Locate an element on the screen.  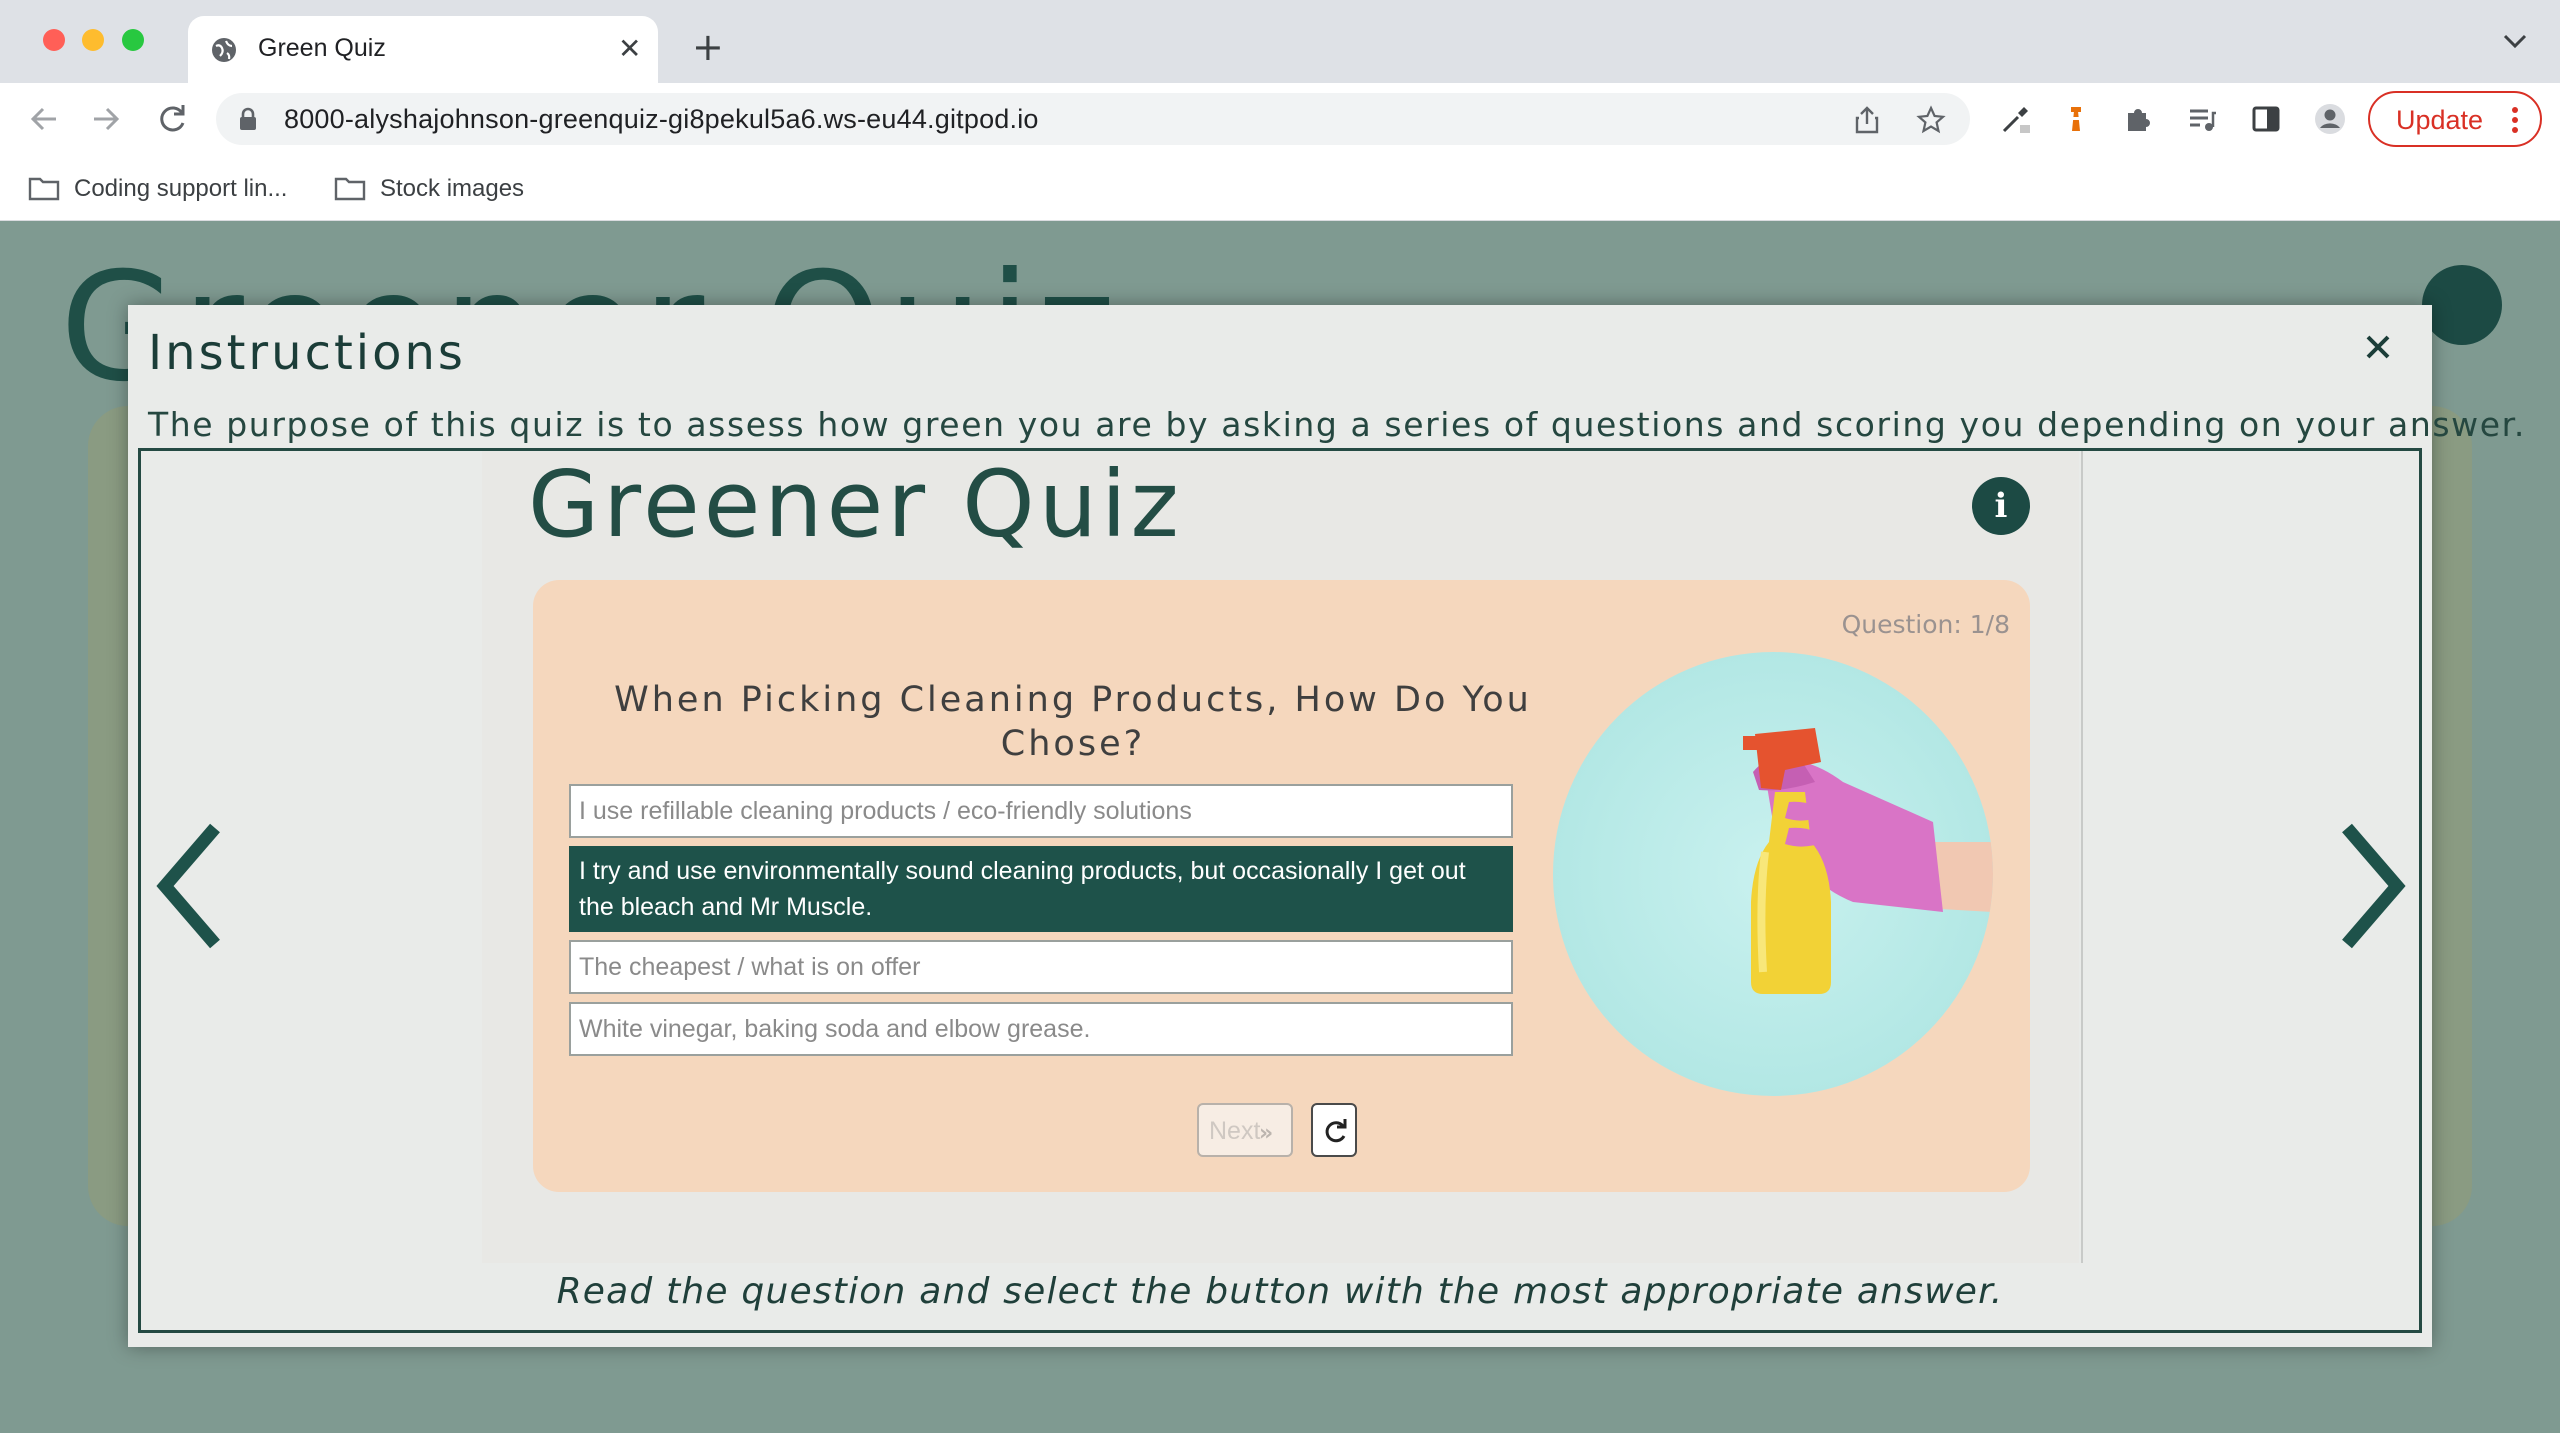
browser-tab: Green Quiz ✕ is located at coordinates (423, 49).